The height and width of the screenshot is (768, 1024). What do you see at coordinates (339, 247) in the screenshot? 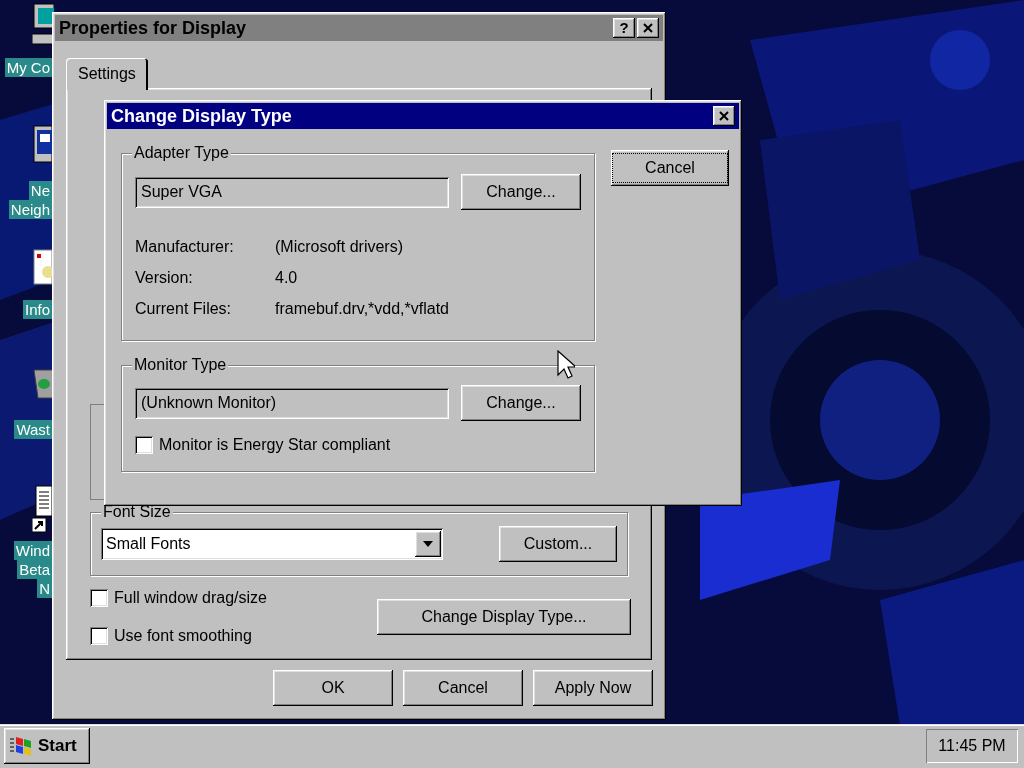
I see `detail-value: (Microsoft drivers)` at bounding box center [339, 247].